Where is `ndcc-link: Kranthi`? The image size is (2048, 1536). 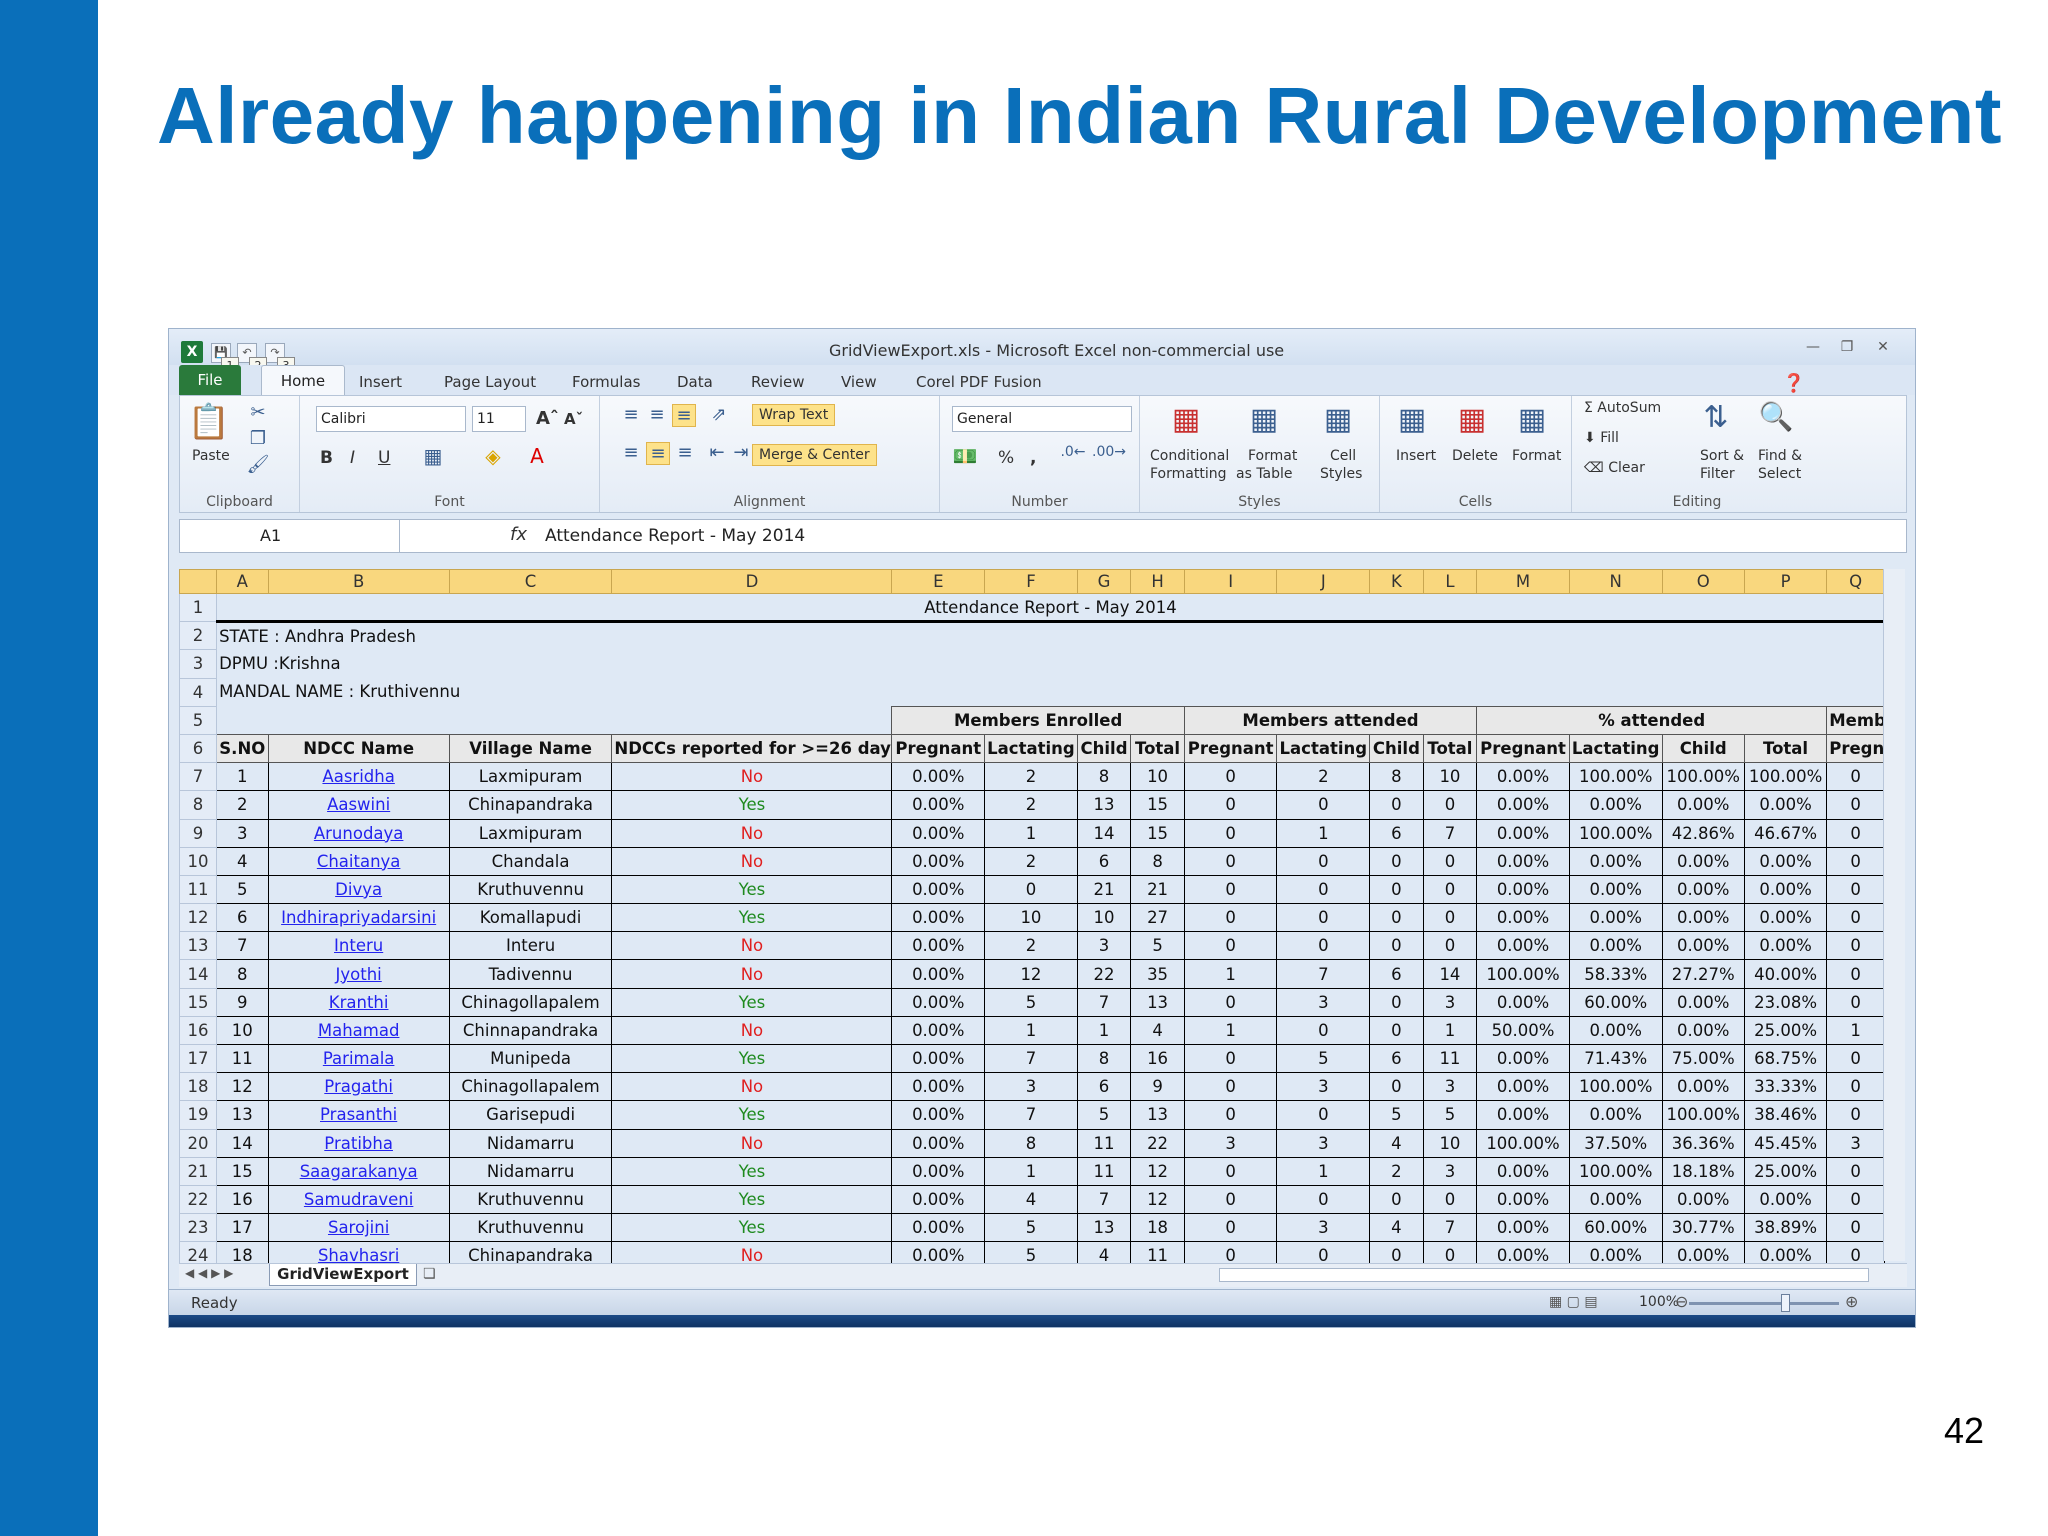 ndcc-link: Kranthi is located at coordinates (358, 1002).